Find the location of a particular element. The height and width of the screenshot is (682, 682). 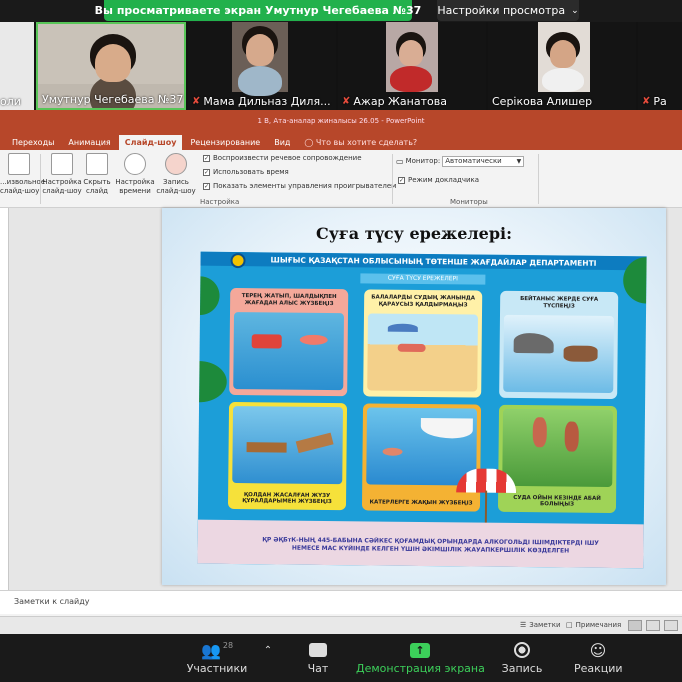

chat-button: Чат is located at coordinates (318, 656).